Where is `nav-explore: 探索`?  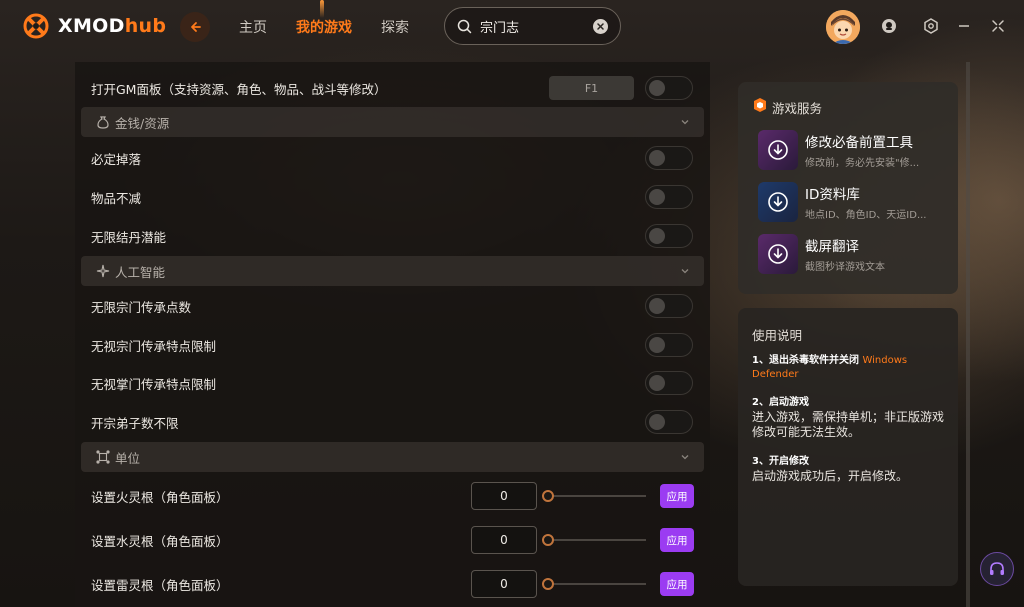 nav-explore: 探索 is located at coordinates (395, 27).